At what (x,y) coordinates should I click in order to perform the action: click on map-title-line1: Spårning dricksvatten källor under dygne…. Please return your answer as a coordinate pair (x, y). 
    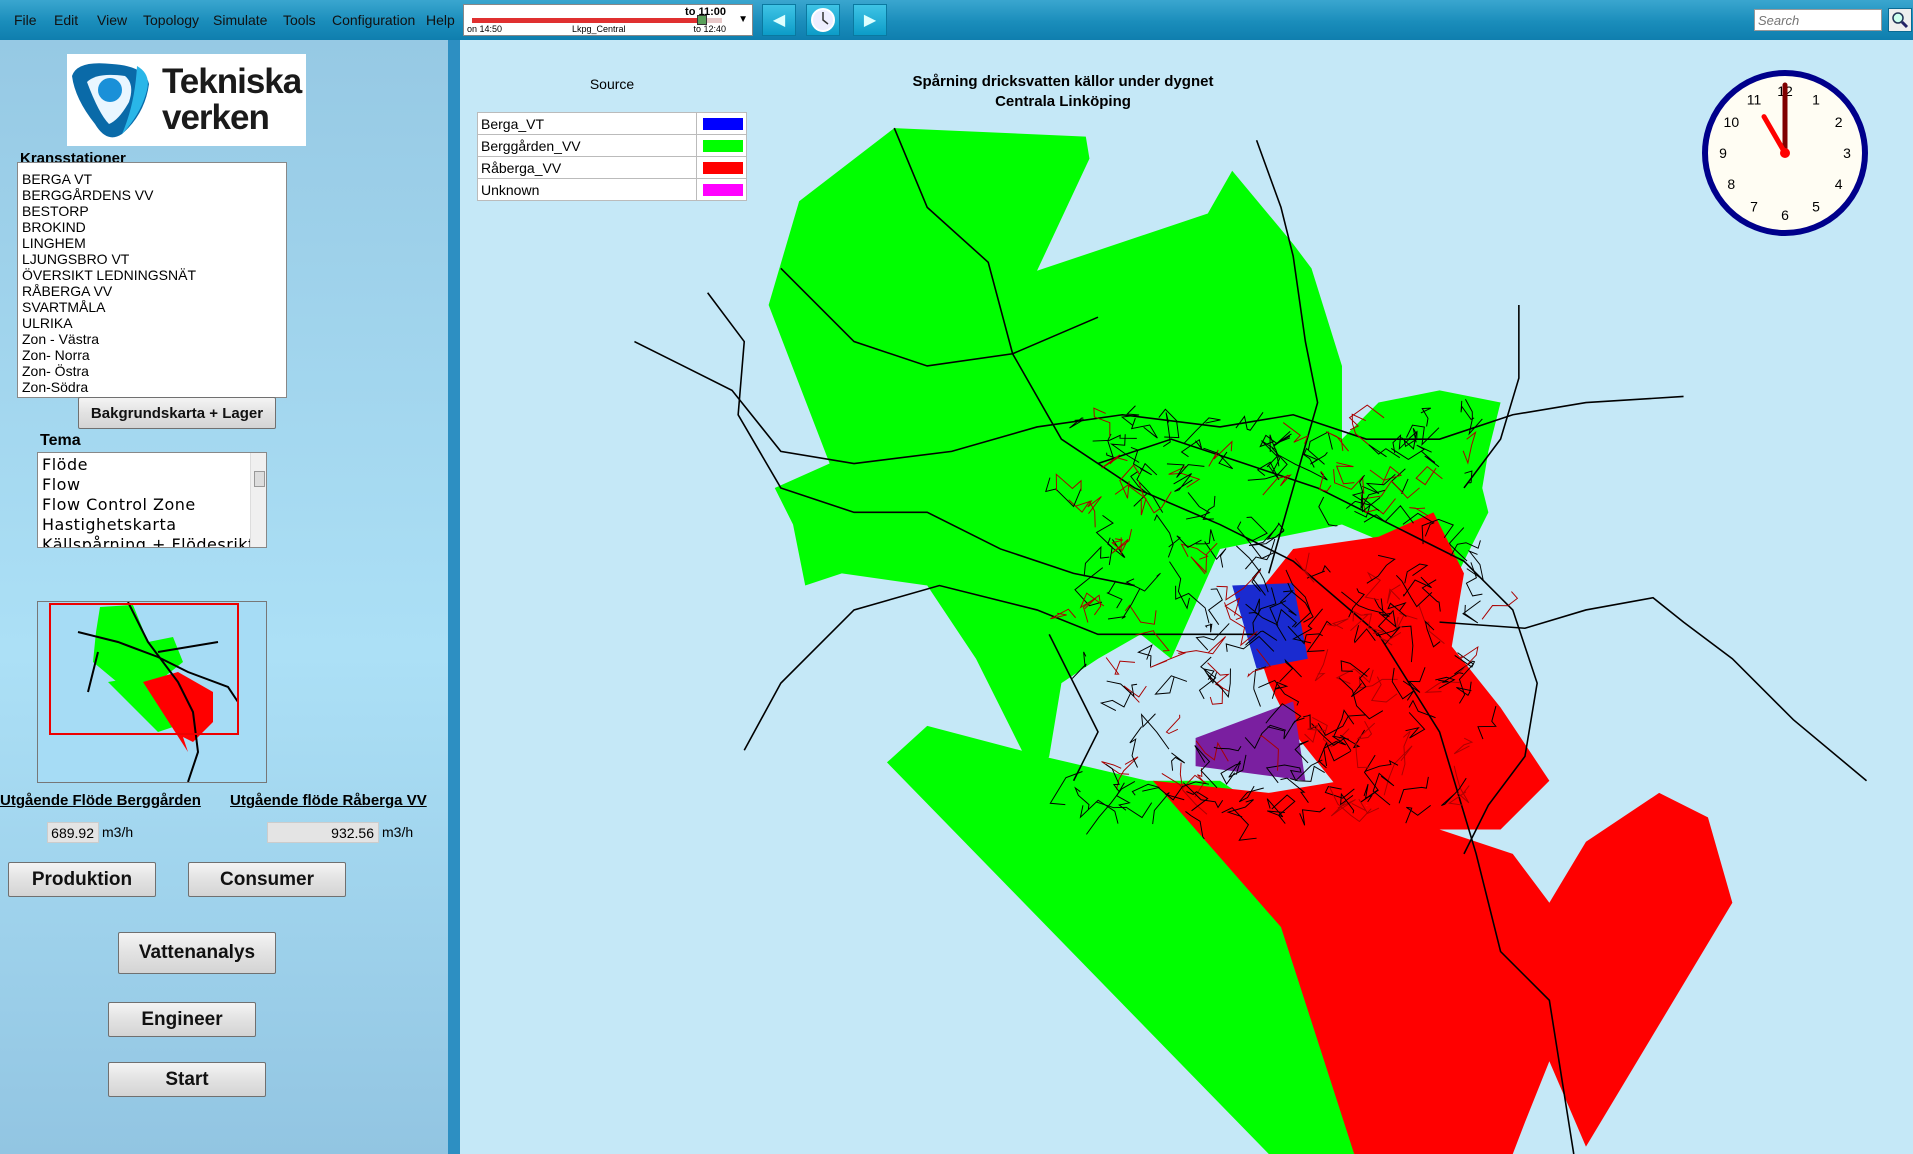
    Looking at the image, I should click on (1063, 81).